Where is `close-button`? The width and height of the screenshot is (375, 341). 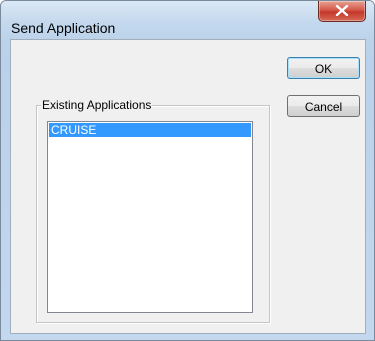
close-button is located at coordinates (342, 11).